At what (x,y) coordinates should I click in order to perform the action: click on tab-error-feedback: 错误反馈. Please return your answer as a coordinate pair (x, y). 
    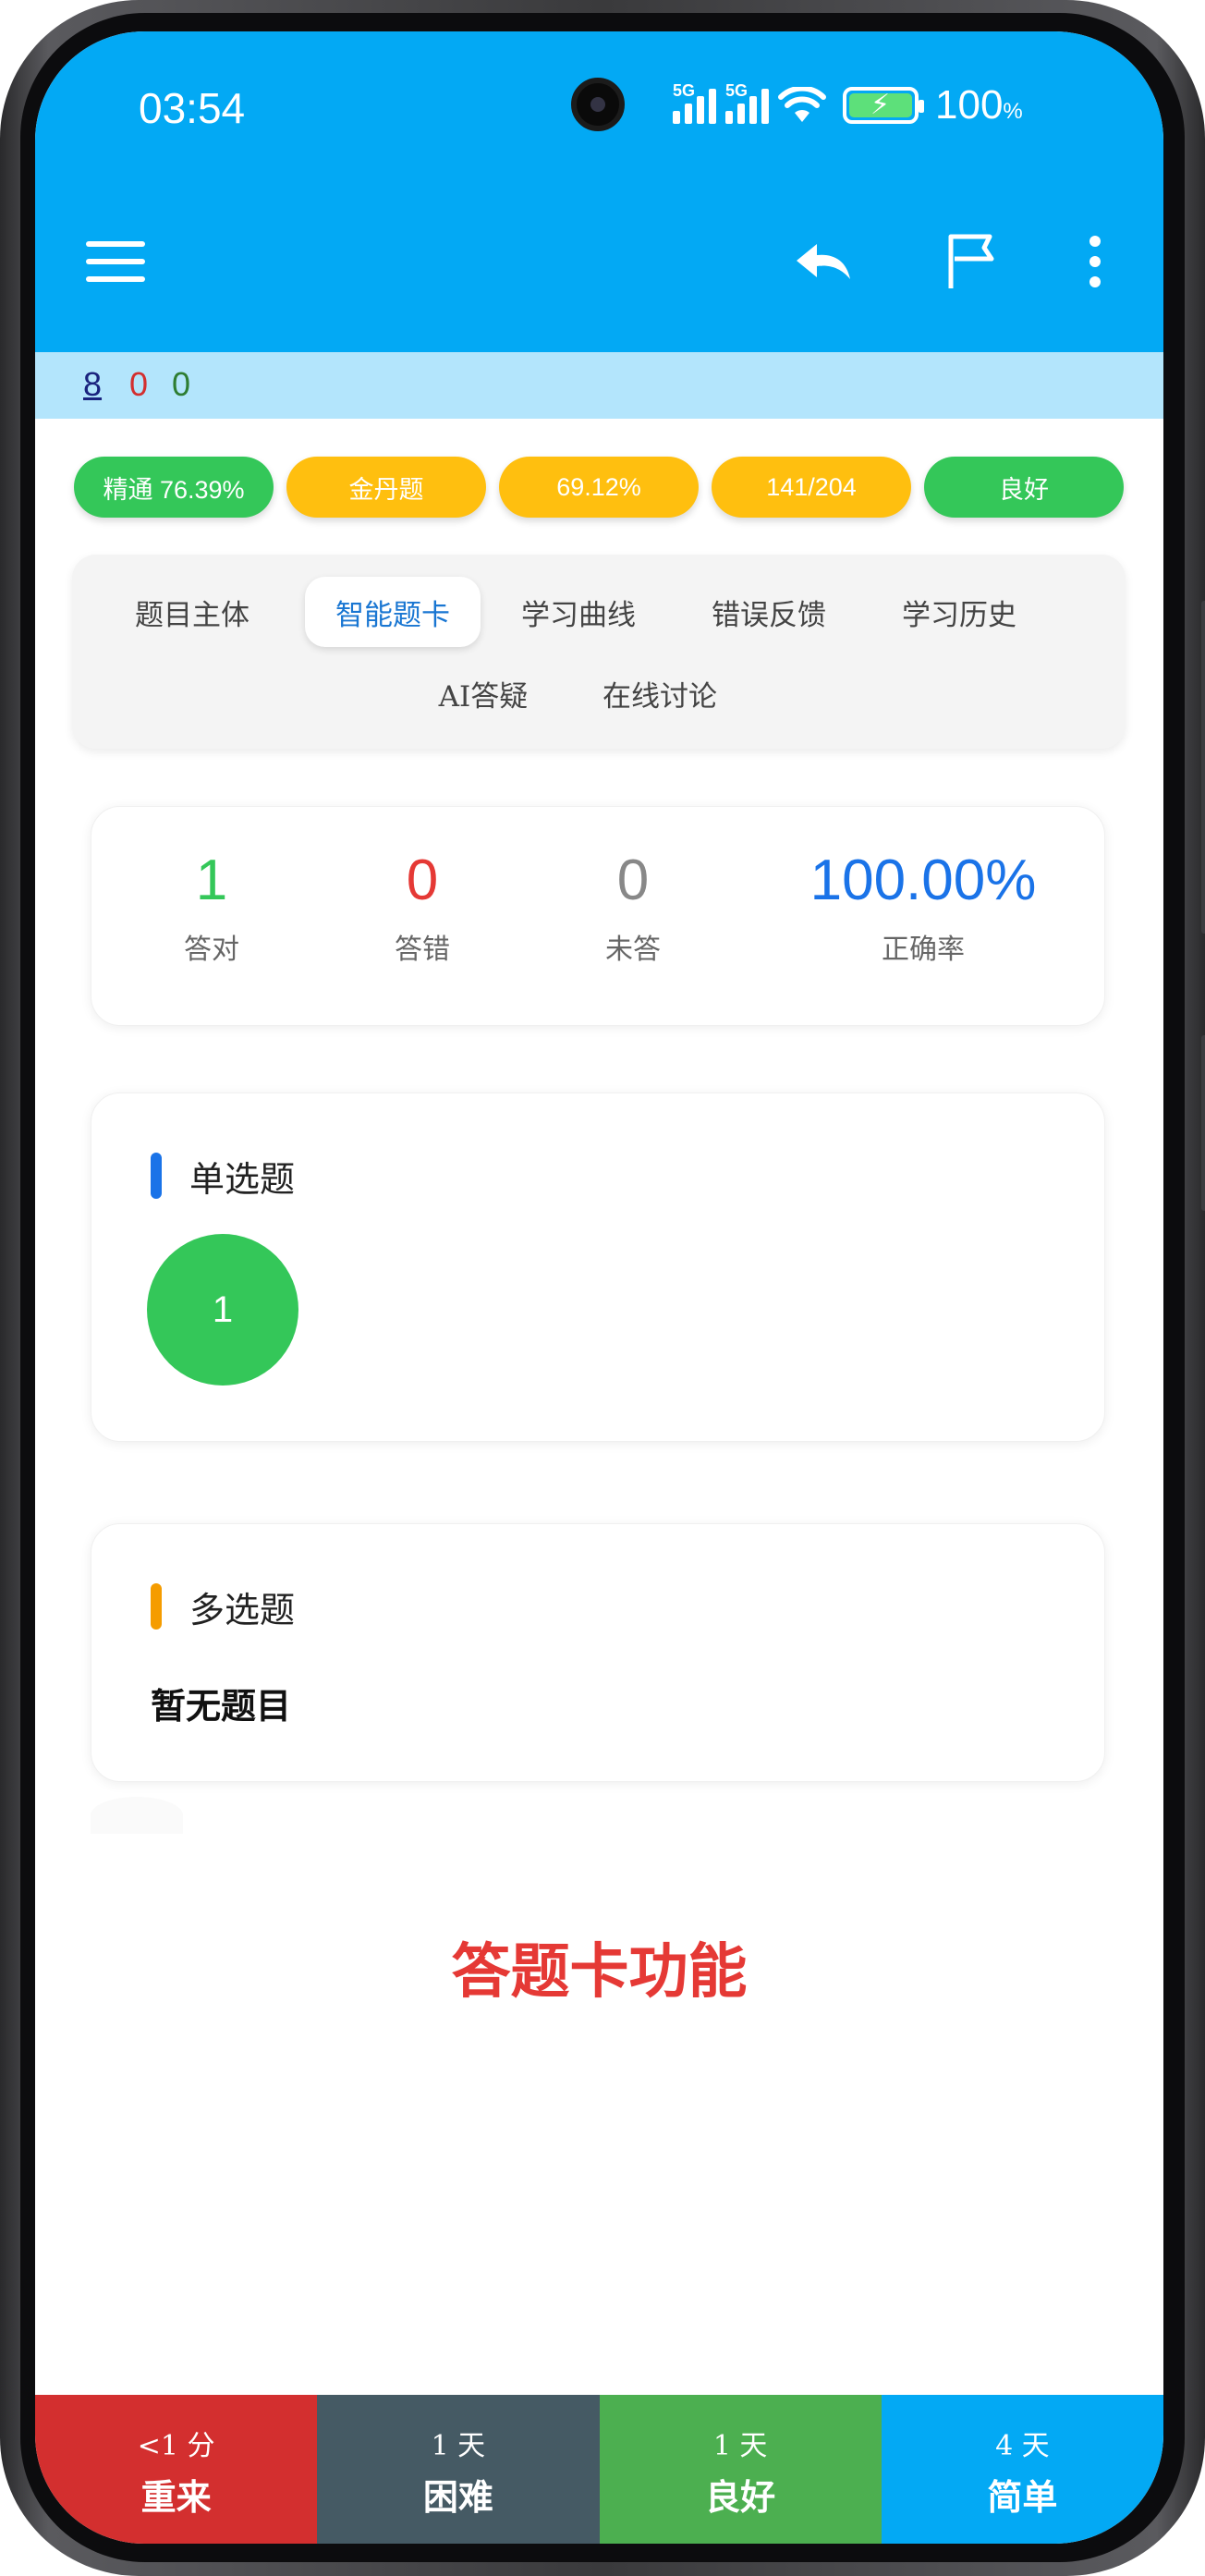
    Looking at the image, I should click on (769, 612).